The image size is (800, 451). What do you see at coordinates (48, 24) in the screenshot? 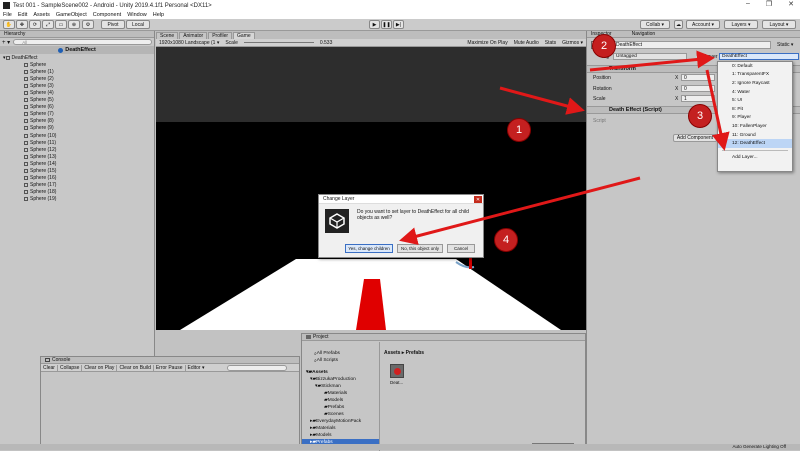
I see `scale-tool-icon: ⤢` at bounding box center [48, 24].